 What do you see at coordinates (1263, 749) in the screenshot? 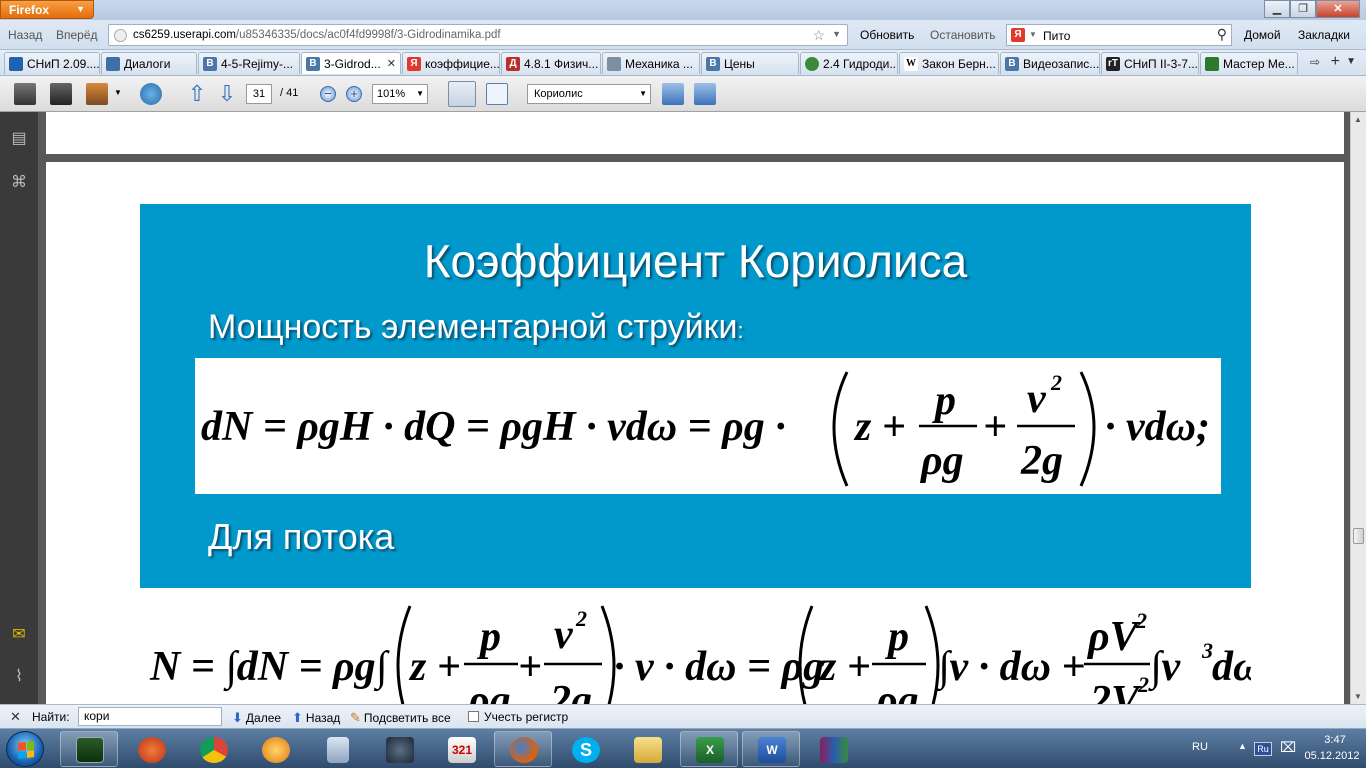
I see `keyboard-layout-icon: Ru` at bounding box center [1263, 749].